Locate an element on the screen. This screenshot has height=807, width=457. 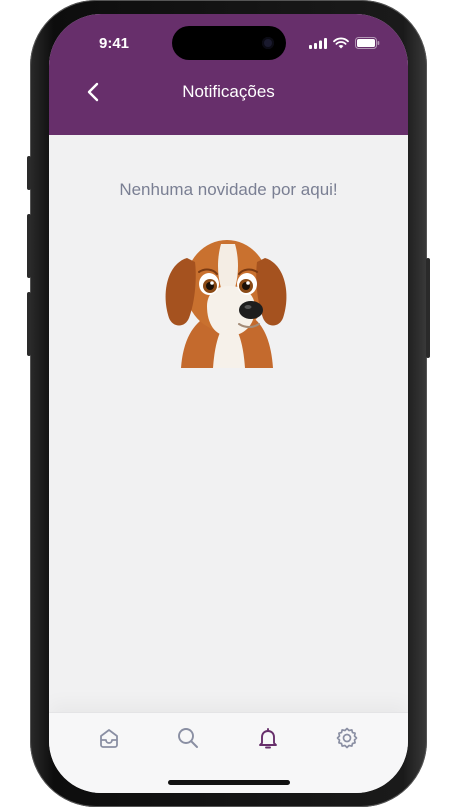
tab-inbox is located at coordinates (109, 738).